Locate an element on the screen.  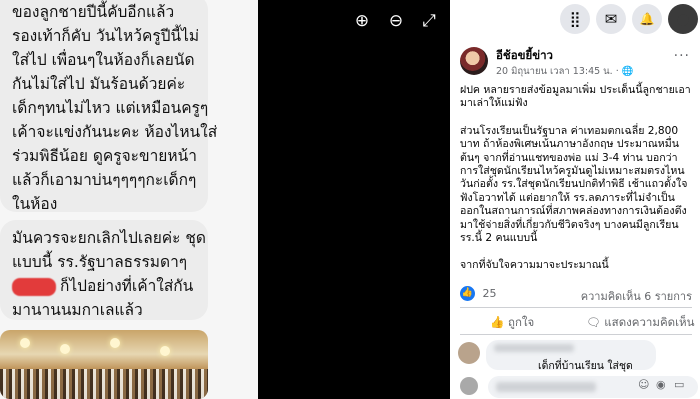
chat-line: ร่วมพิธีน้อย ดูครูจะขายหน้า is located at coordinates (104, 156).